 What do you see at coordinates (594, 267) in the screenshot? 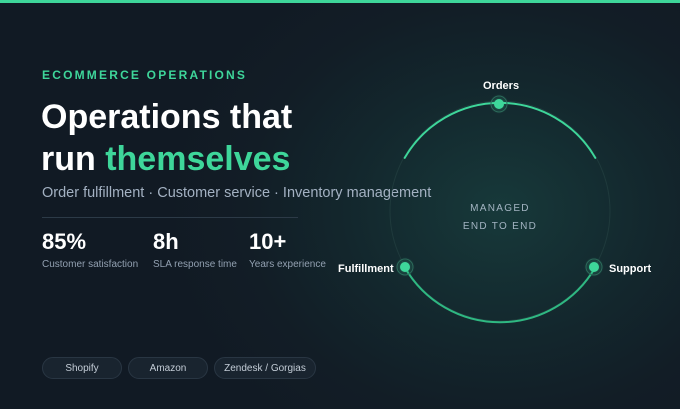
I see `node-support` at bounding box center [594, 267].